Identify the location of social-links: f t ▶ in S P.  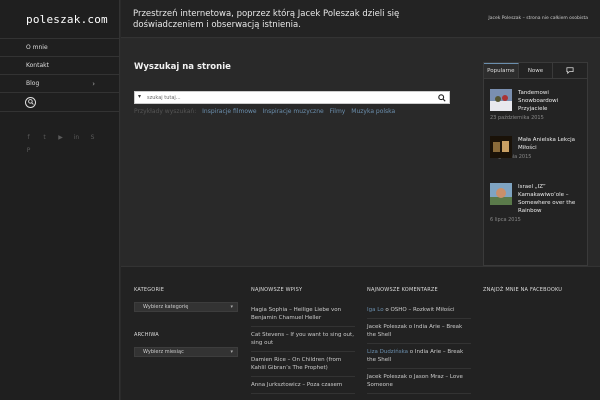
(50, 133).